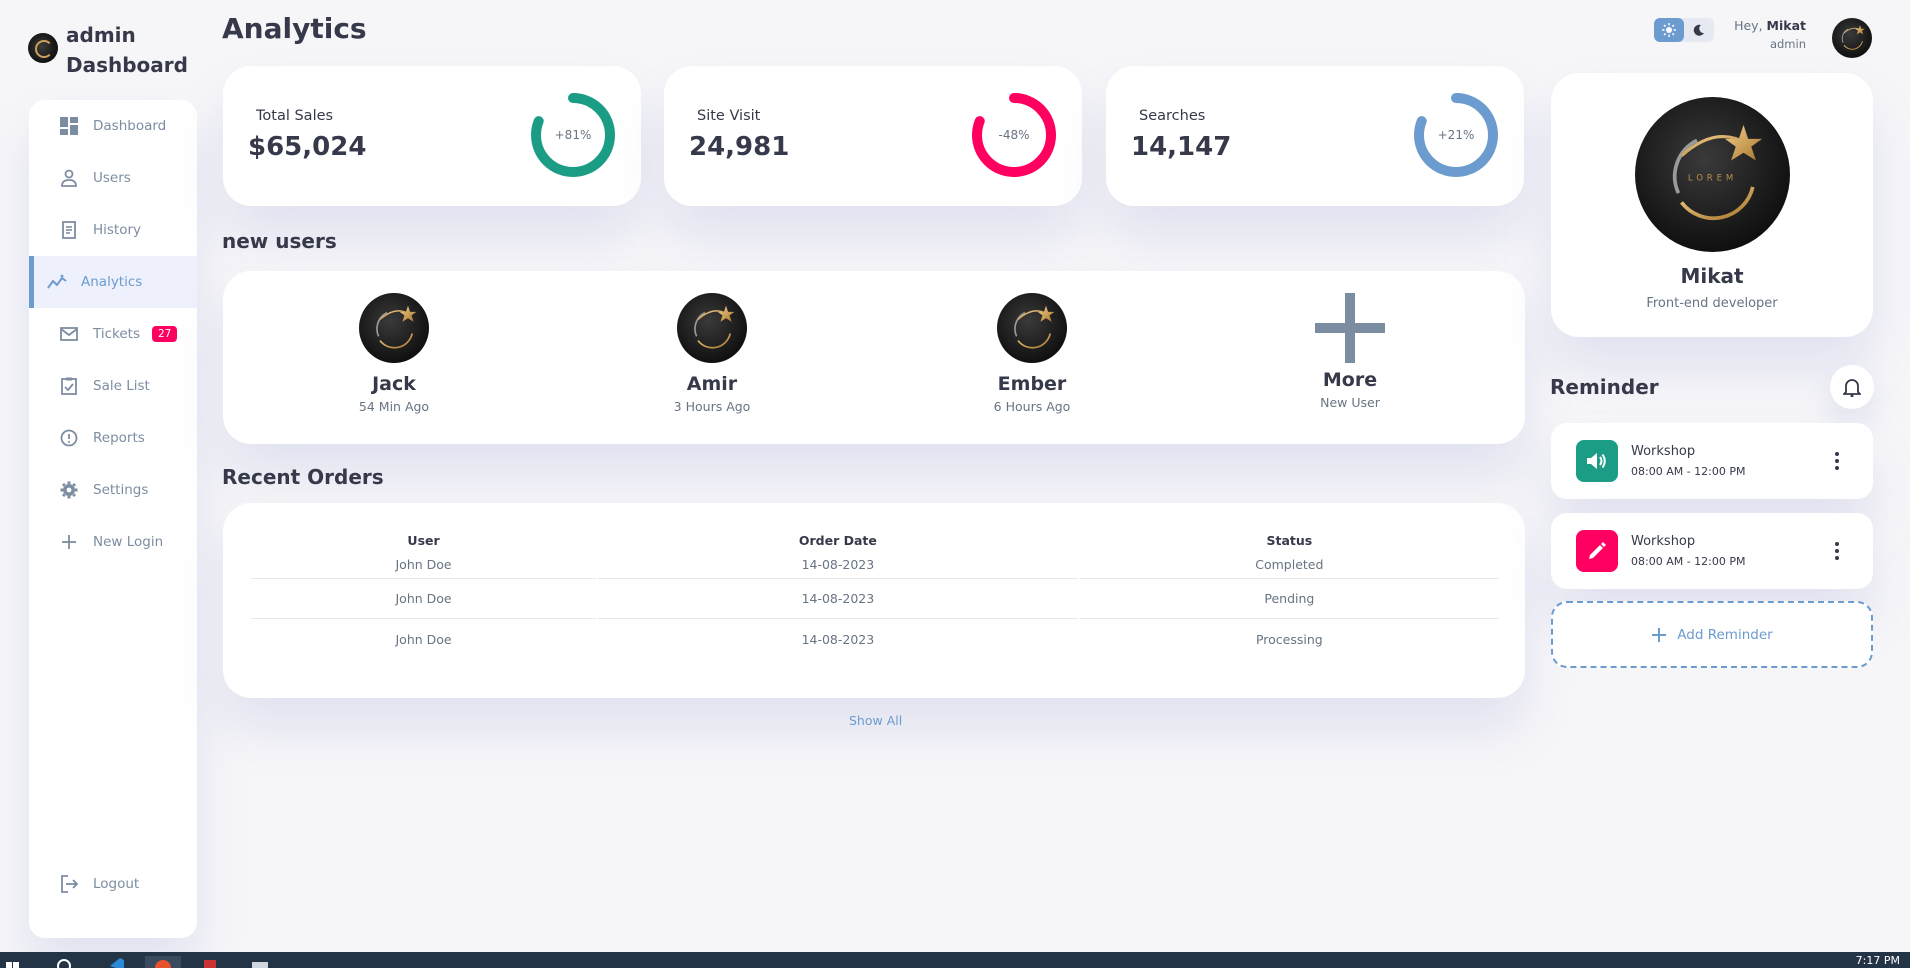  I want to click on table-row: John Doe 14-08-2023 Completed, so click(875, 565).